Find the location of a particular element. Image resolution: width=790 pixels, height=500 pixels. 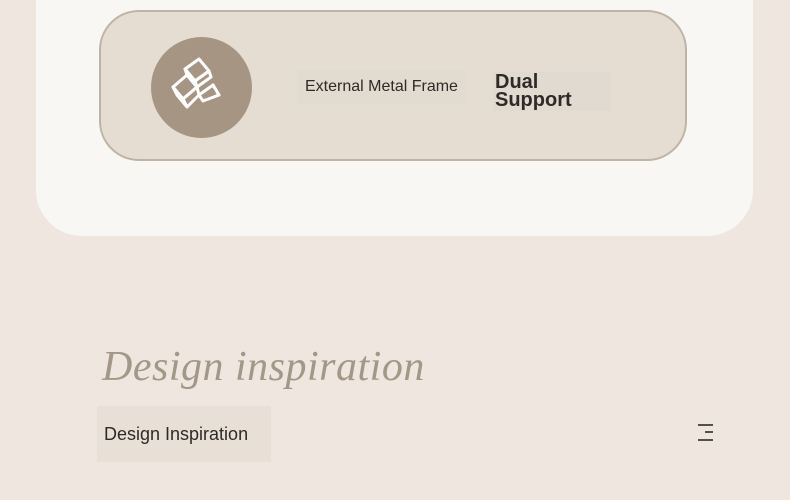

feature-icon-badge is located at coordinates (201, 87).